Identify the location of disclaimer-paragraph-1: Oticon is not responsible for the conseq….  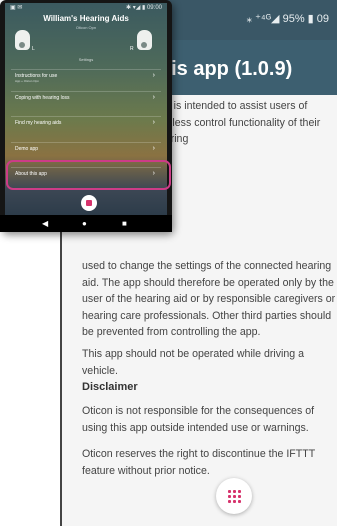
(198, 419).